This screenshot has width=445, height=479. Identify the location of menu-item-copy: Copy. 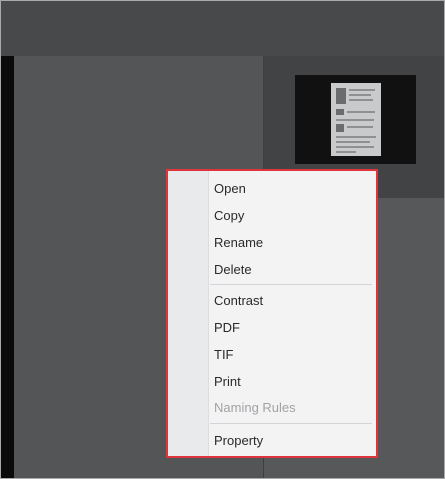
(289, 216).